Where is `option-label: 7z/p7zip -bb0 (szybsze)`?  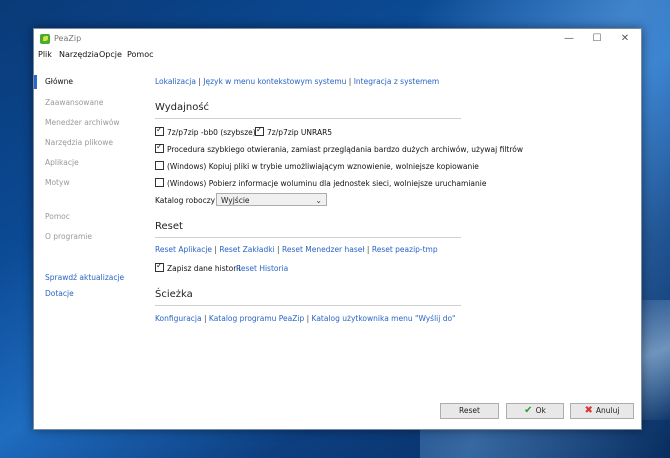
option-label: 7z/p7zip -bb0 (szybsze) is located at coordinates (211, 132).